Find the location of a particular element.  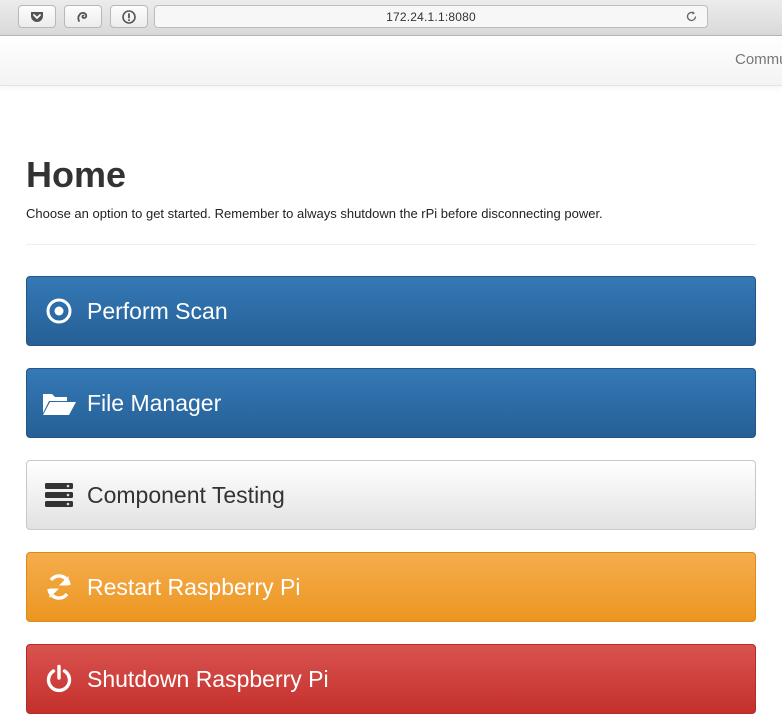

shutdown-label: Shutdown Raspberry Pi is located at coordinates (208, 678).